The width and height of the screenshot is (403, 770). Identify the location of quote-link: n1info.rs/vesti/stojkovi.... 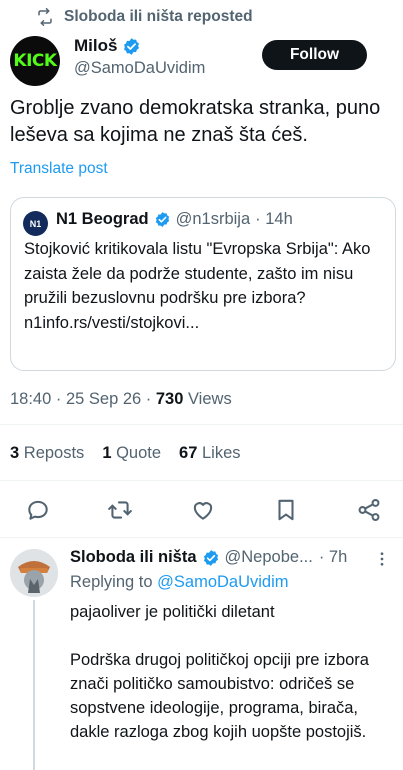
(111, 323).